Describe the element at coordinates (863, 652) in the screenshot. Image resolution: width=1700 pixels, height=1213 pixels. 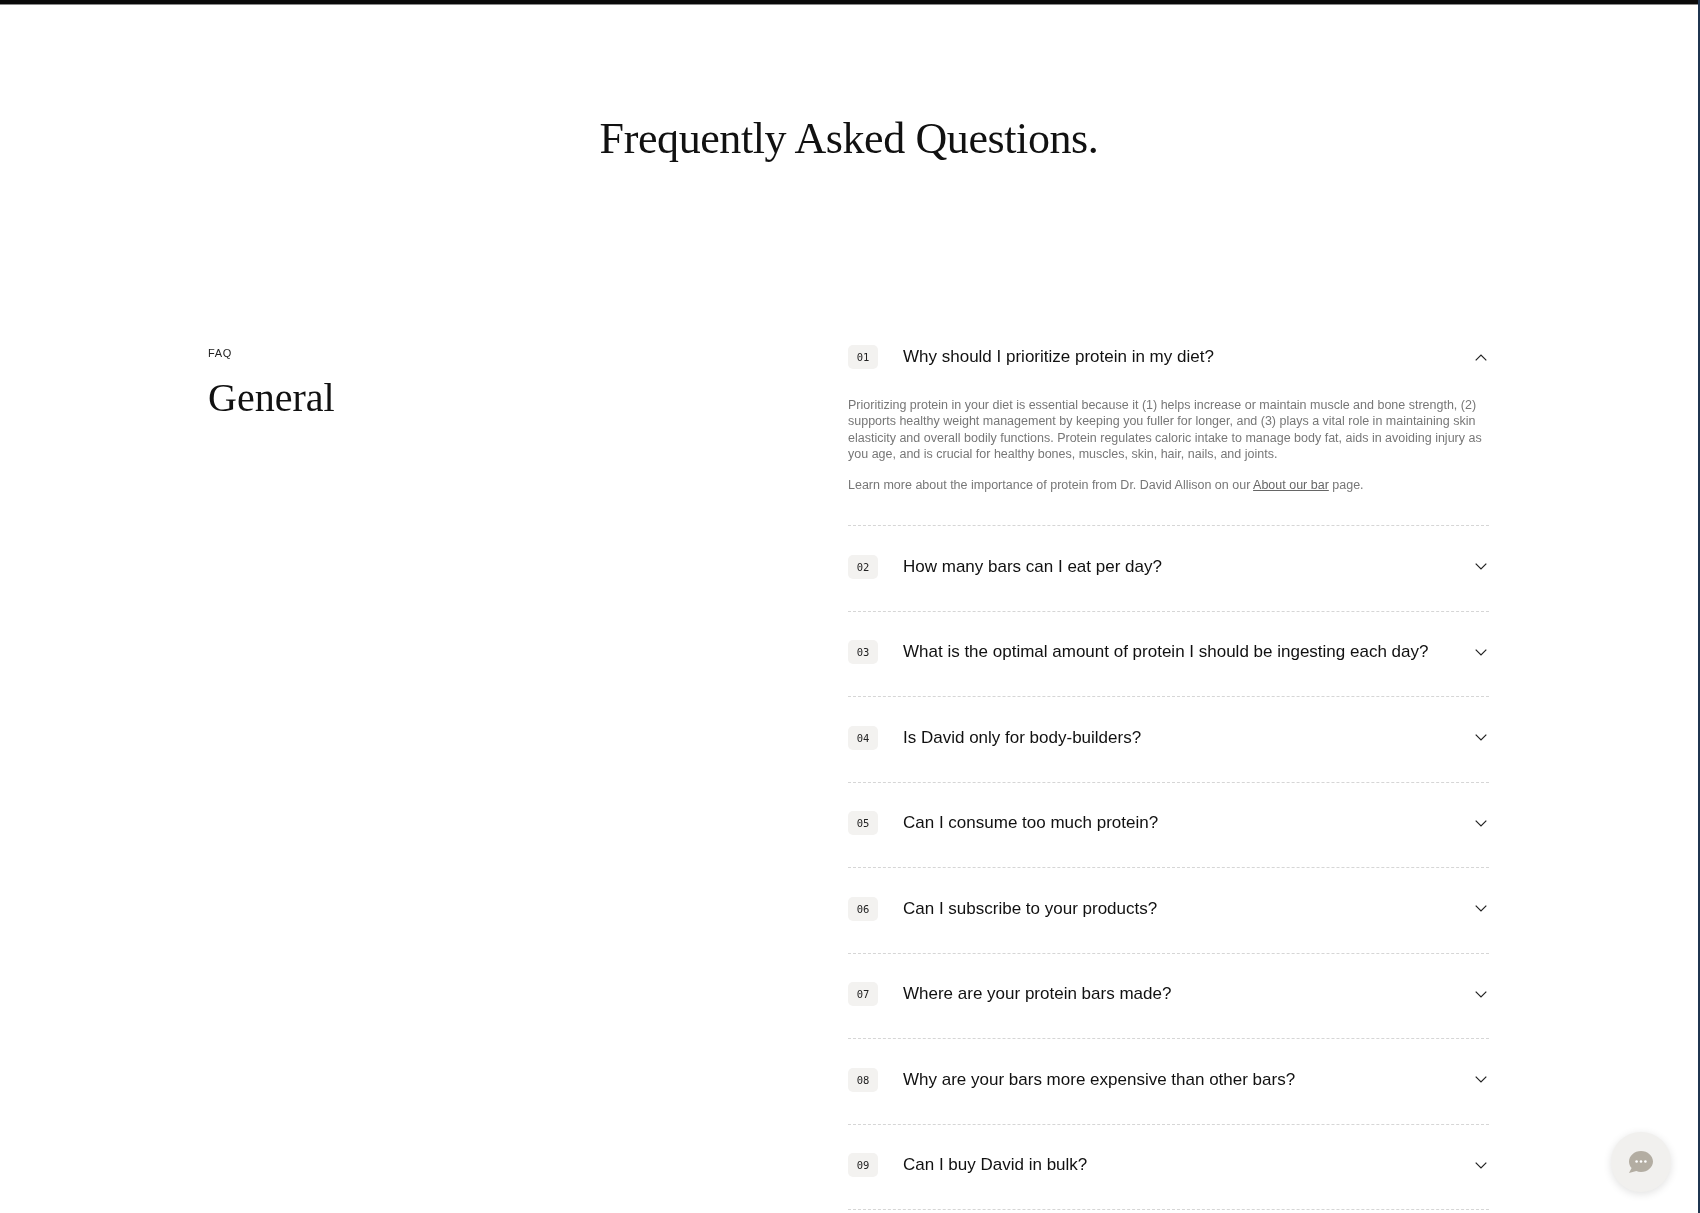
I see `question-number: 03` at that location.